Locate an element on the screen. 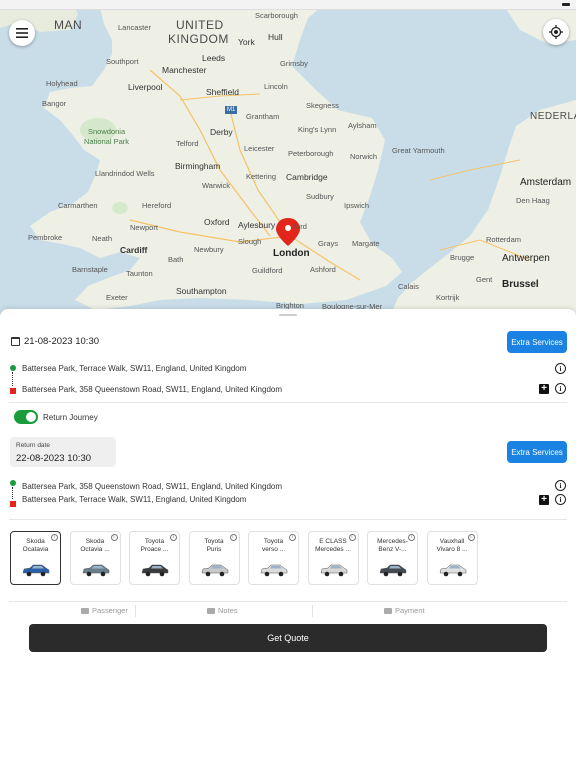  map-label: Hull is located at coordinates (275, 37).